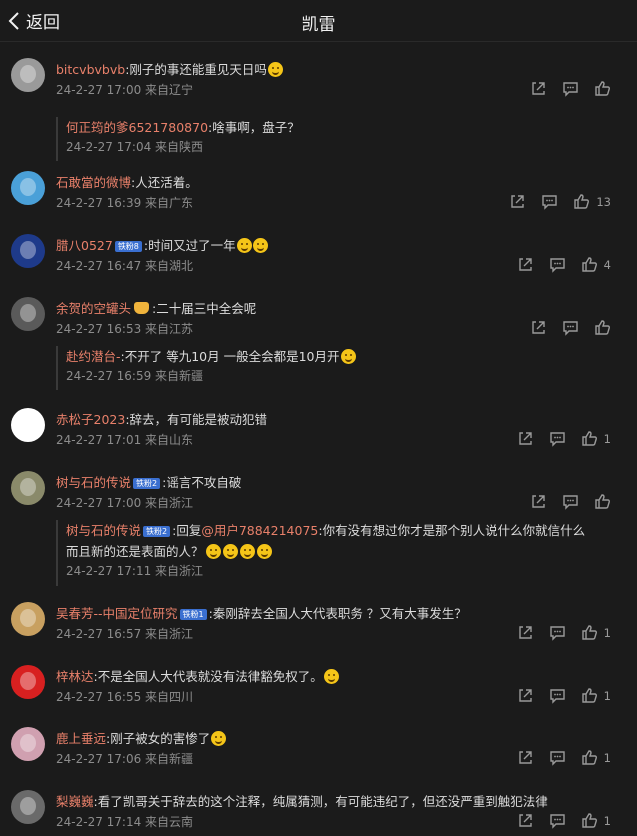 This screenshot has height=836, width=637. Describe the element at coordinates (338, 551) in the screenshot. I see `reply-text-line-2: 而且新的还是表面的人？` at that location.